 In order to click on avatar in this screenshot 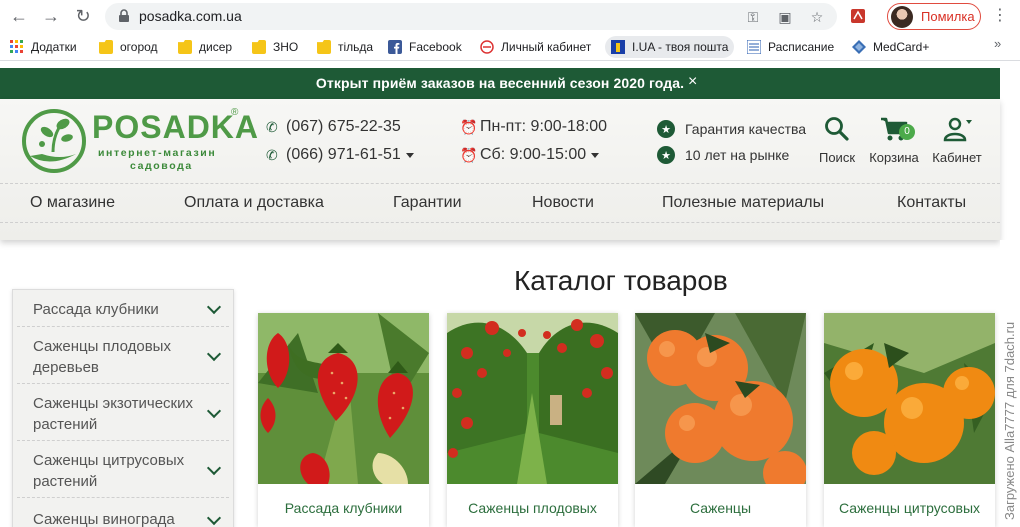, I will do `click(902, 17)`.